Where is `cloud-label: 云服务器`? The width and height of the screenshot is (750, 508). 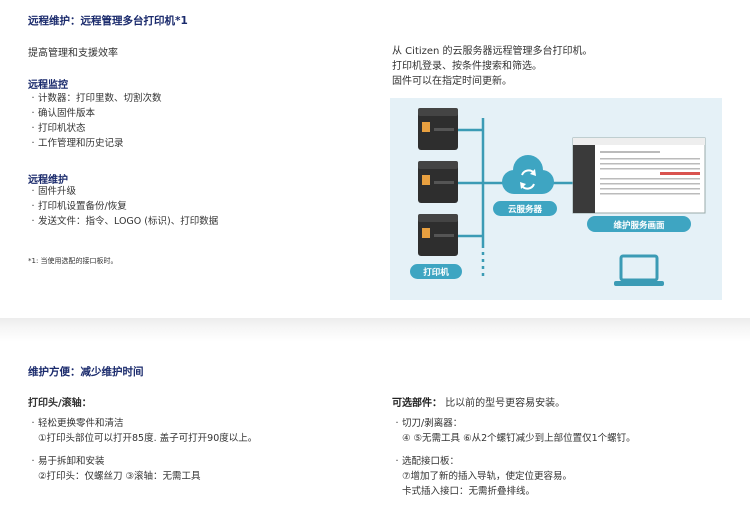 cloud-label: 云服务器 is located at coordinates (525, 209).